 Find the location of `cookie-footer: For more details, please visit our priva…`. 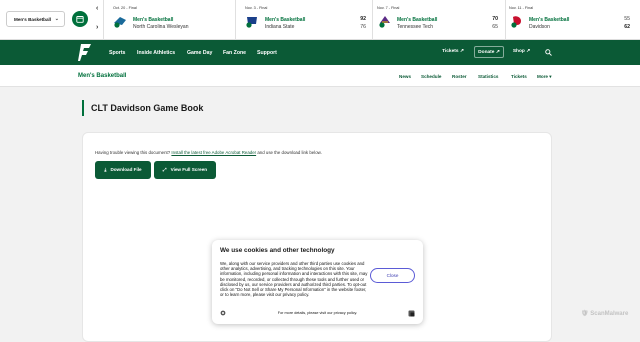

cookie-footer: For more details, please visit our priva… is located at coordinates (317, 313).